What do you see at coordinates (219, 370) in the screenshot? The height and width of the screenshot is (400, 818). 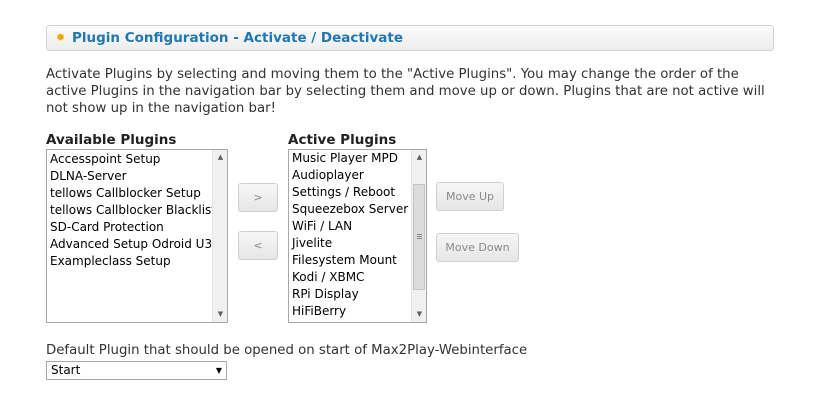 I see `dropdown-arrow-icon: ▼` at bounding box center [219, 370].